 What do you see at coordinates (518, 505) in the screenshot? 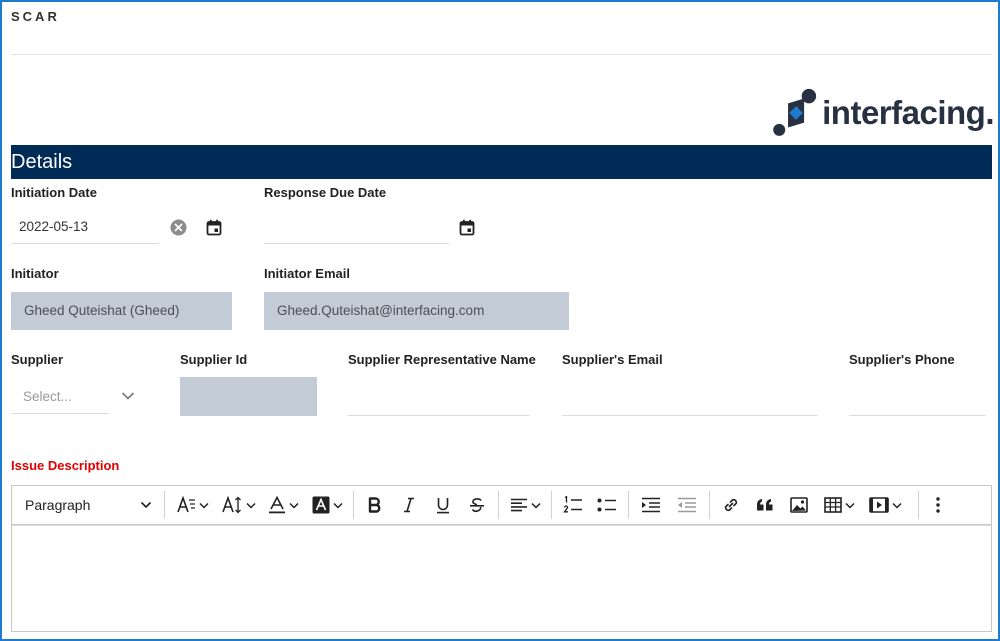
I see `align-left-icon` at bounding box center [518, 505].